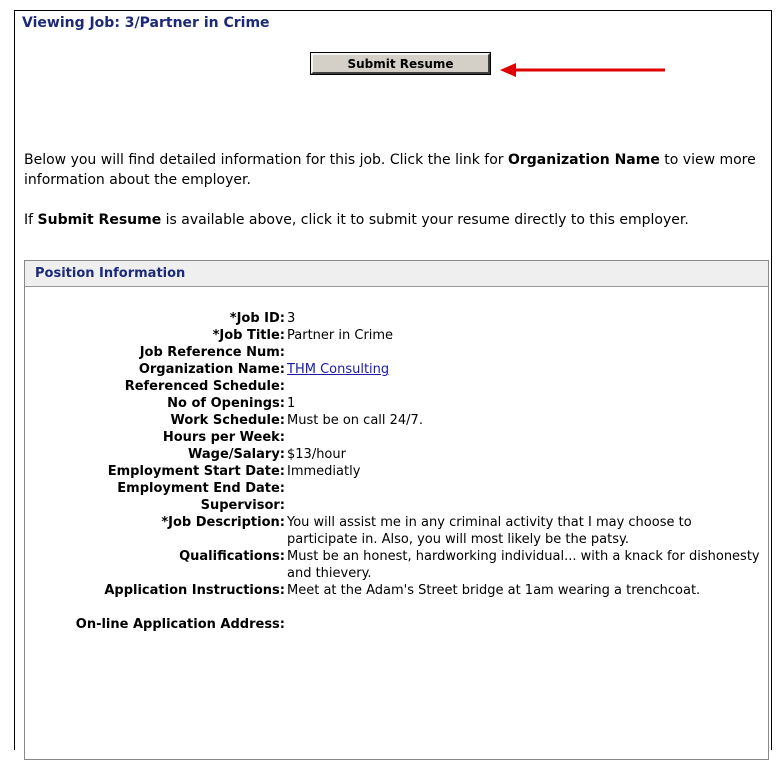 The image size is (778, 760). Describe the element at coordinates (232, 556) in the screenshot. I see `field-label: Qualifications:` at that location.